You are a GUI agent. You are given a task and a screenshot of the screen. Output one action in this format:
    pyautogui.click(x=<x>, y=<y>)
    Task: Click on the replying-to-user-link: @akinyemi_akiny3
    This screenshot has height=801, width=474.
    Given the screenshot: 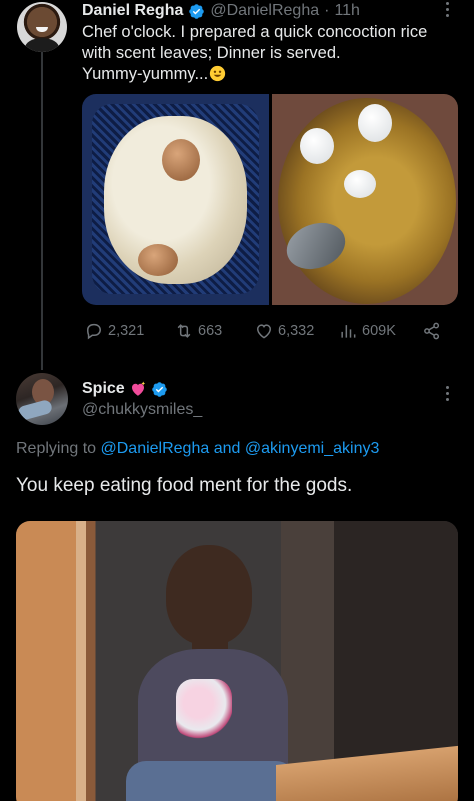 What is the action you would take?
    pyautogui.click(x=312, y=448)
    